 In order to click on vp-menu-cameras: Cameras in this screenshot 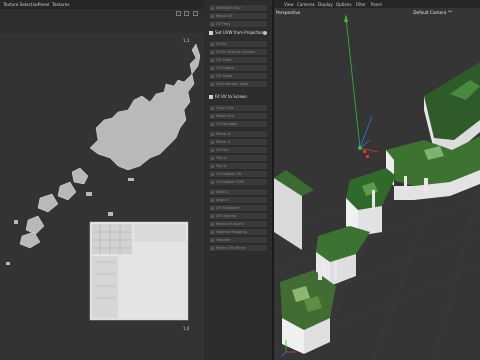, I will do `click(306, 4)`.